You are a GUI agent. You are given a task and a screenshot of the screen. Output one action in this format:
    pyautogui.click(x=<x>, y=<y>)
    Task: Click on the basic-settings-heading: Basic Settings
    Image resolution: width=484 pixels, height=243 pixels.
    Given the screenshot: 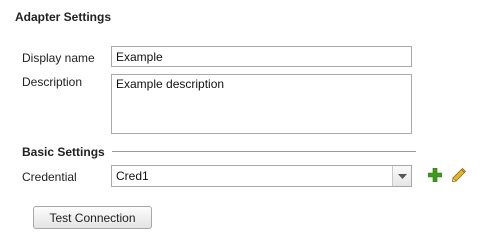 What is the action you would take?
    pyautogui.click(x=63, y=152)
    